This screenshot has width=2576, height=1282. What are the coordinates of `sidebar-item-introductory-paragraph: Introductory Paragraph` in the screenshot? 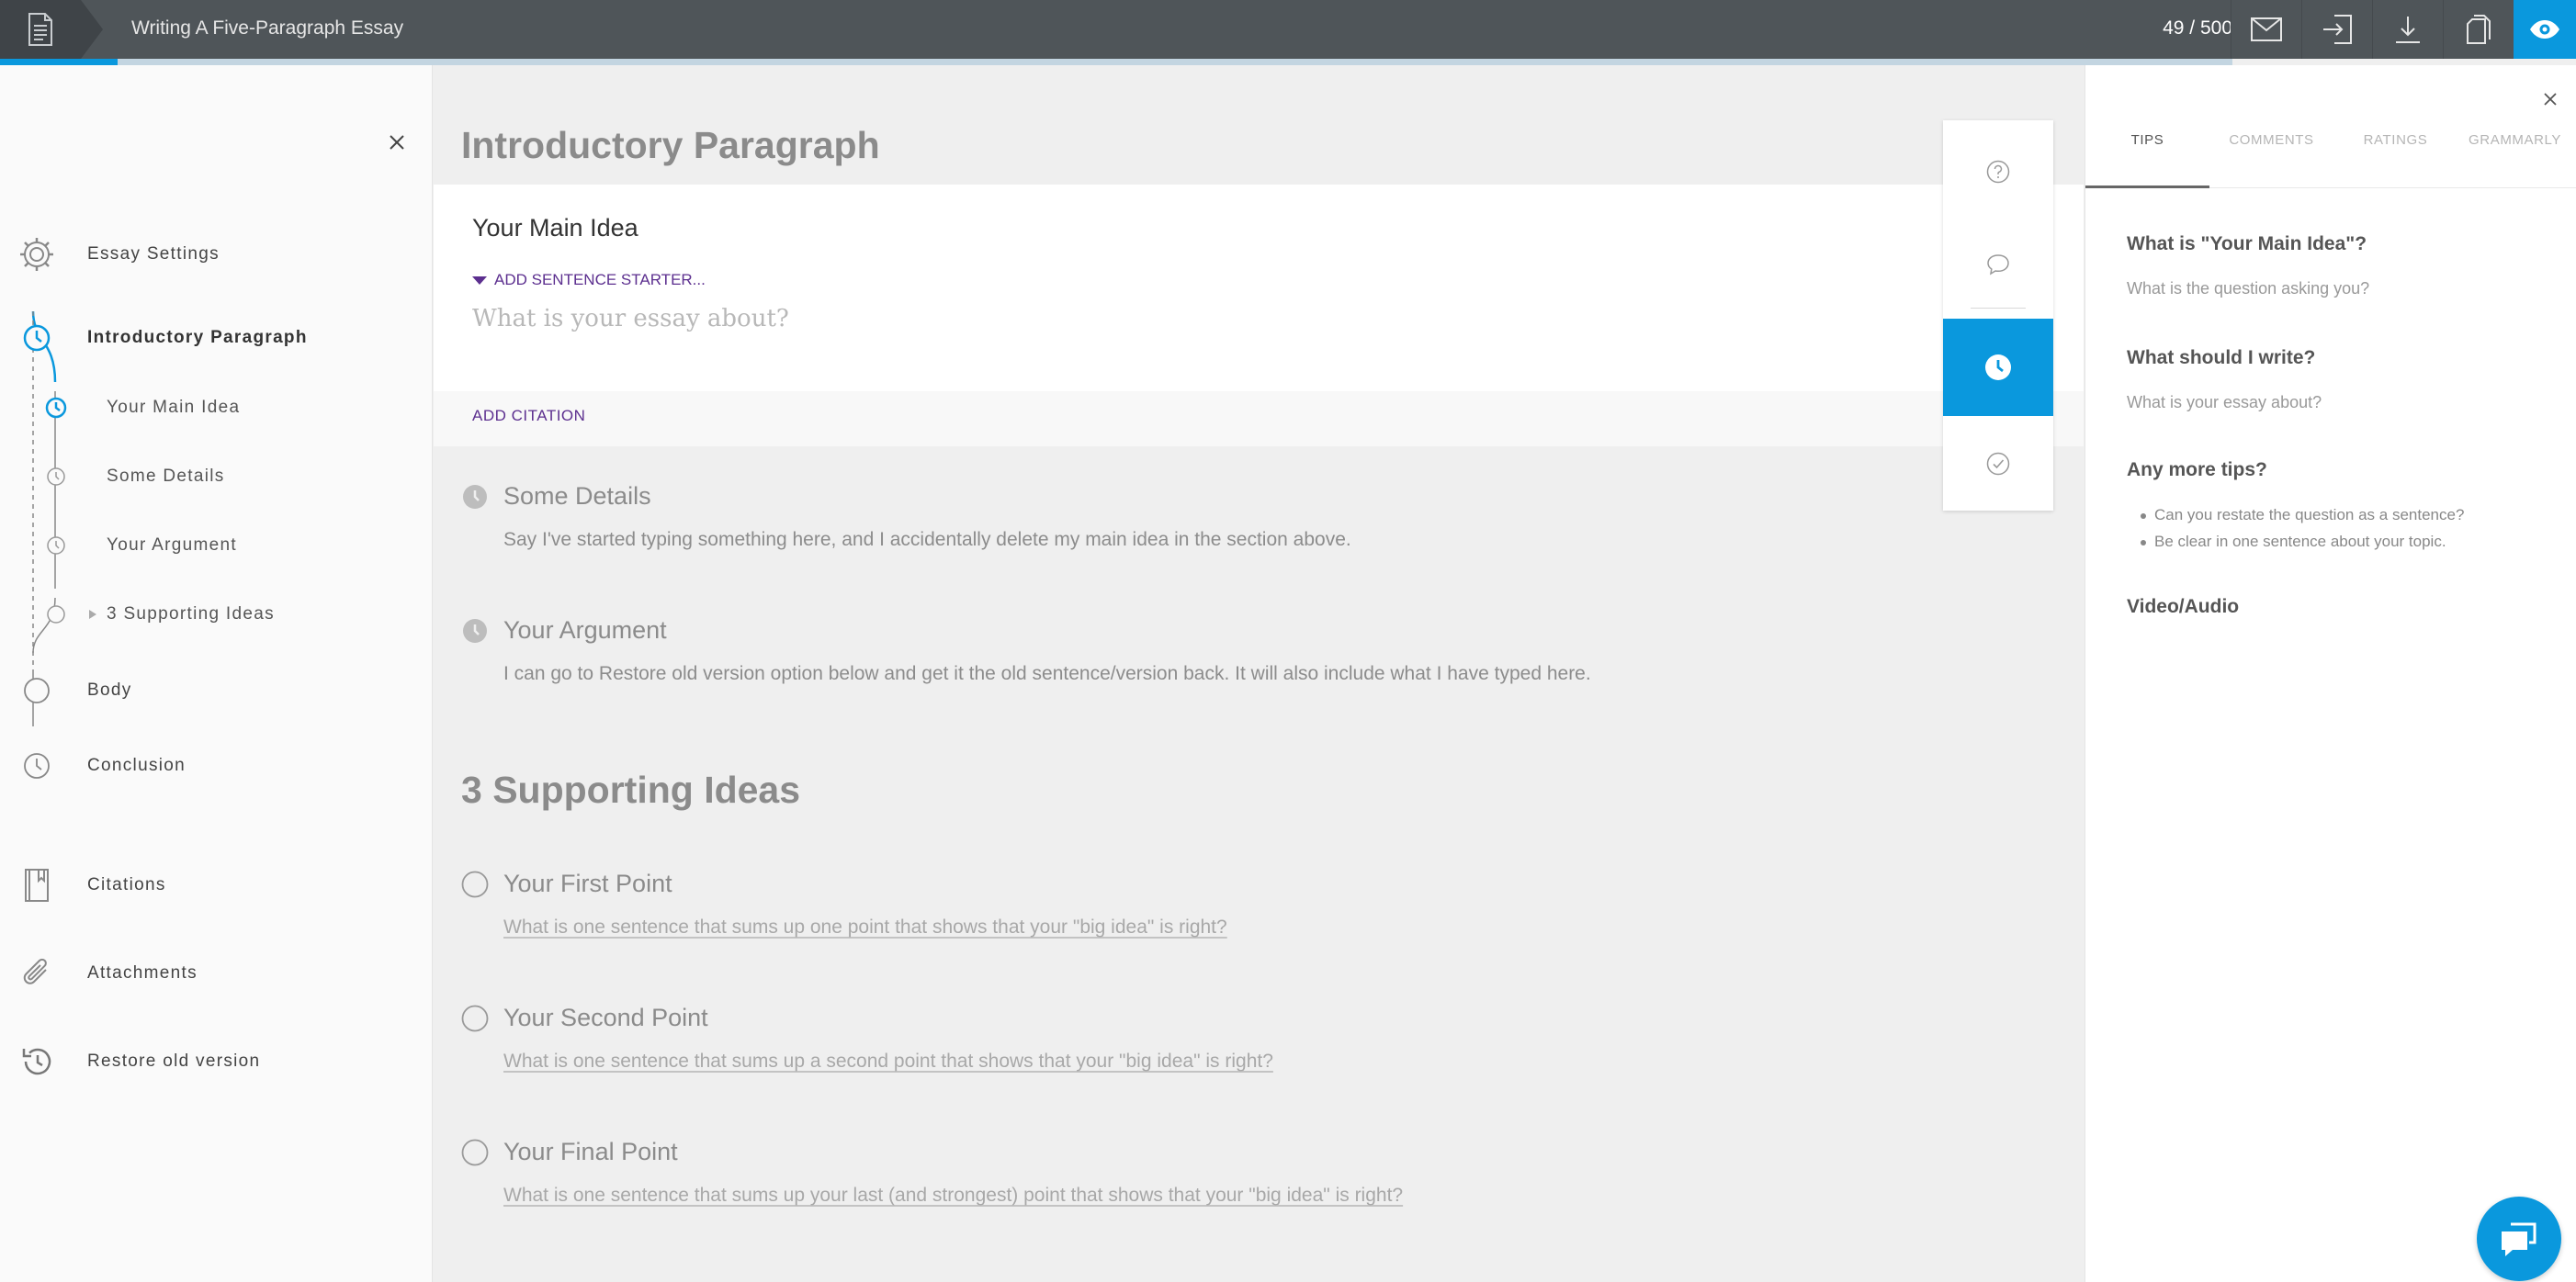 It's located at (216, 338).